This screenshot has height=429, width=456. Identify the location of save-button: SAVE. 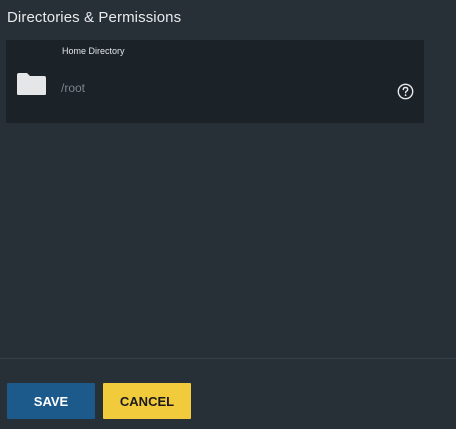
(51, 401).